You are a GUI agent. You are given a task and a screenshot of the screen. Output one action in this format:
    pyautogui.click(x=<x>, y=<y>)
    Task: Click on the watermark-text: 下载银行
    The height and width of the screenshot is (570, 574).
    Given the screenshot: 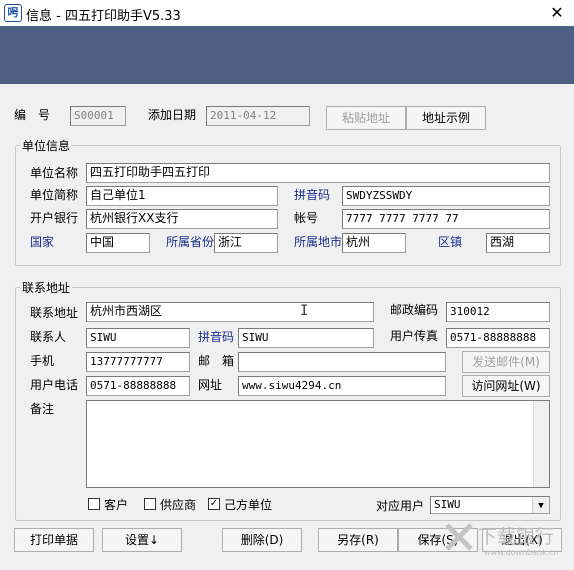 What is the action you would take?
    pyautogui.click(x=516, y=537)
    